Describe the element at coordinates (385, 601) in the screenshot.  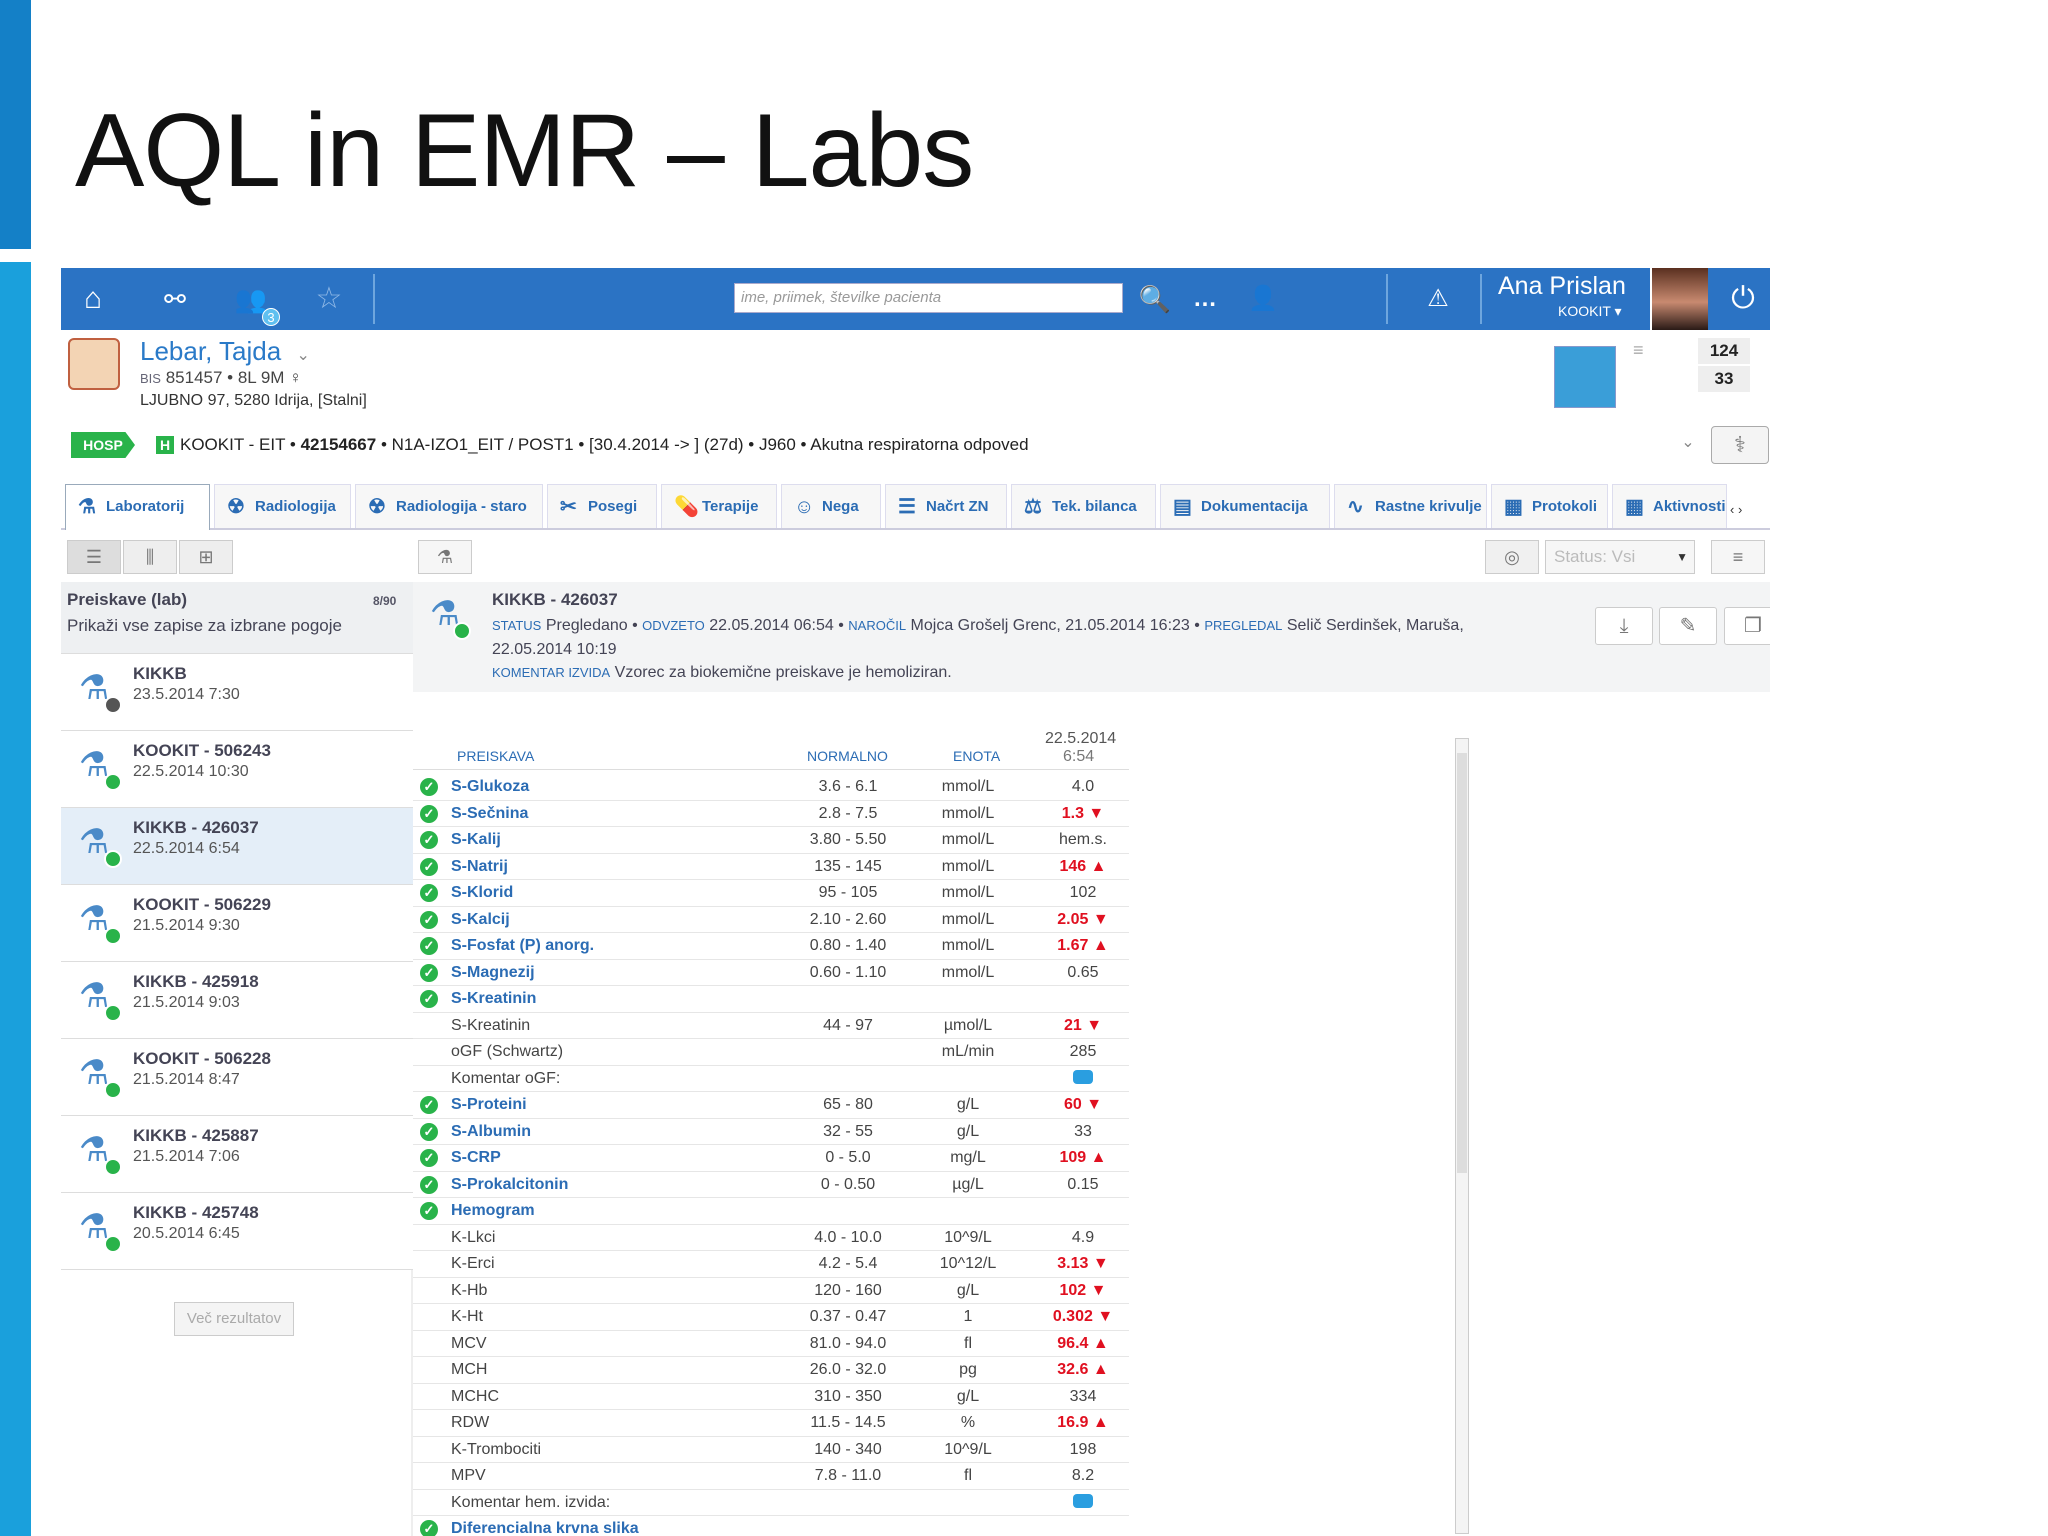
I see `lab-list-count: 8/90` at that location.